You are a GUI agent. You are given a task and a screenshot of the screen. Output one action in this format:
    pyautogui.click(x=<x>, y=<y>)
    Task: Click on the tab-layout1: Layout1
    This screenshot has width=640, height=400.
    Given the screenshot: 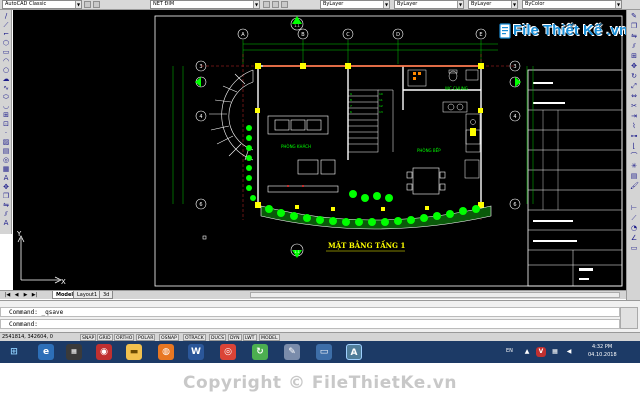 What is the action you would take?
    pyautogui.click(x=87, y=295)
    